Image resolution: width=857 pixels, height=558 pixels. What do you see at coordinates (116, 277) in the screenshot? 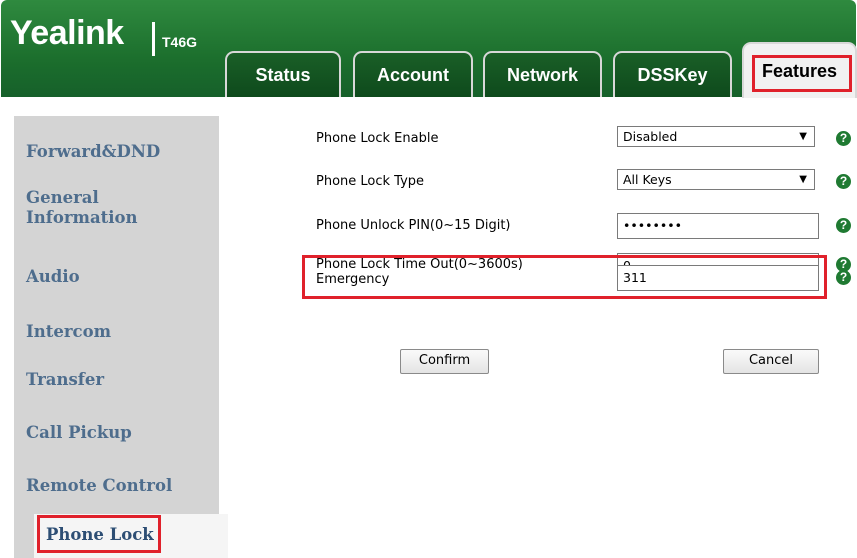
I see `sidebar-item-audio: Audio` at bounding box center [116, 277].